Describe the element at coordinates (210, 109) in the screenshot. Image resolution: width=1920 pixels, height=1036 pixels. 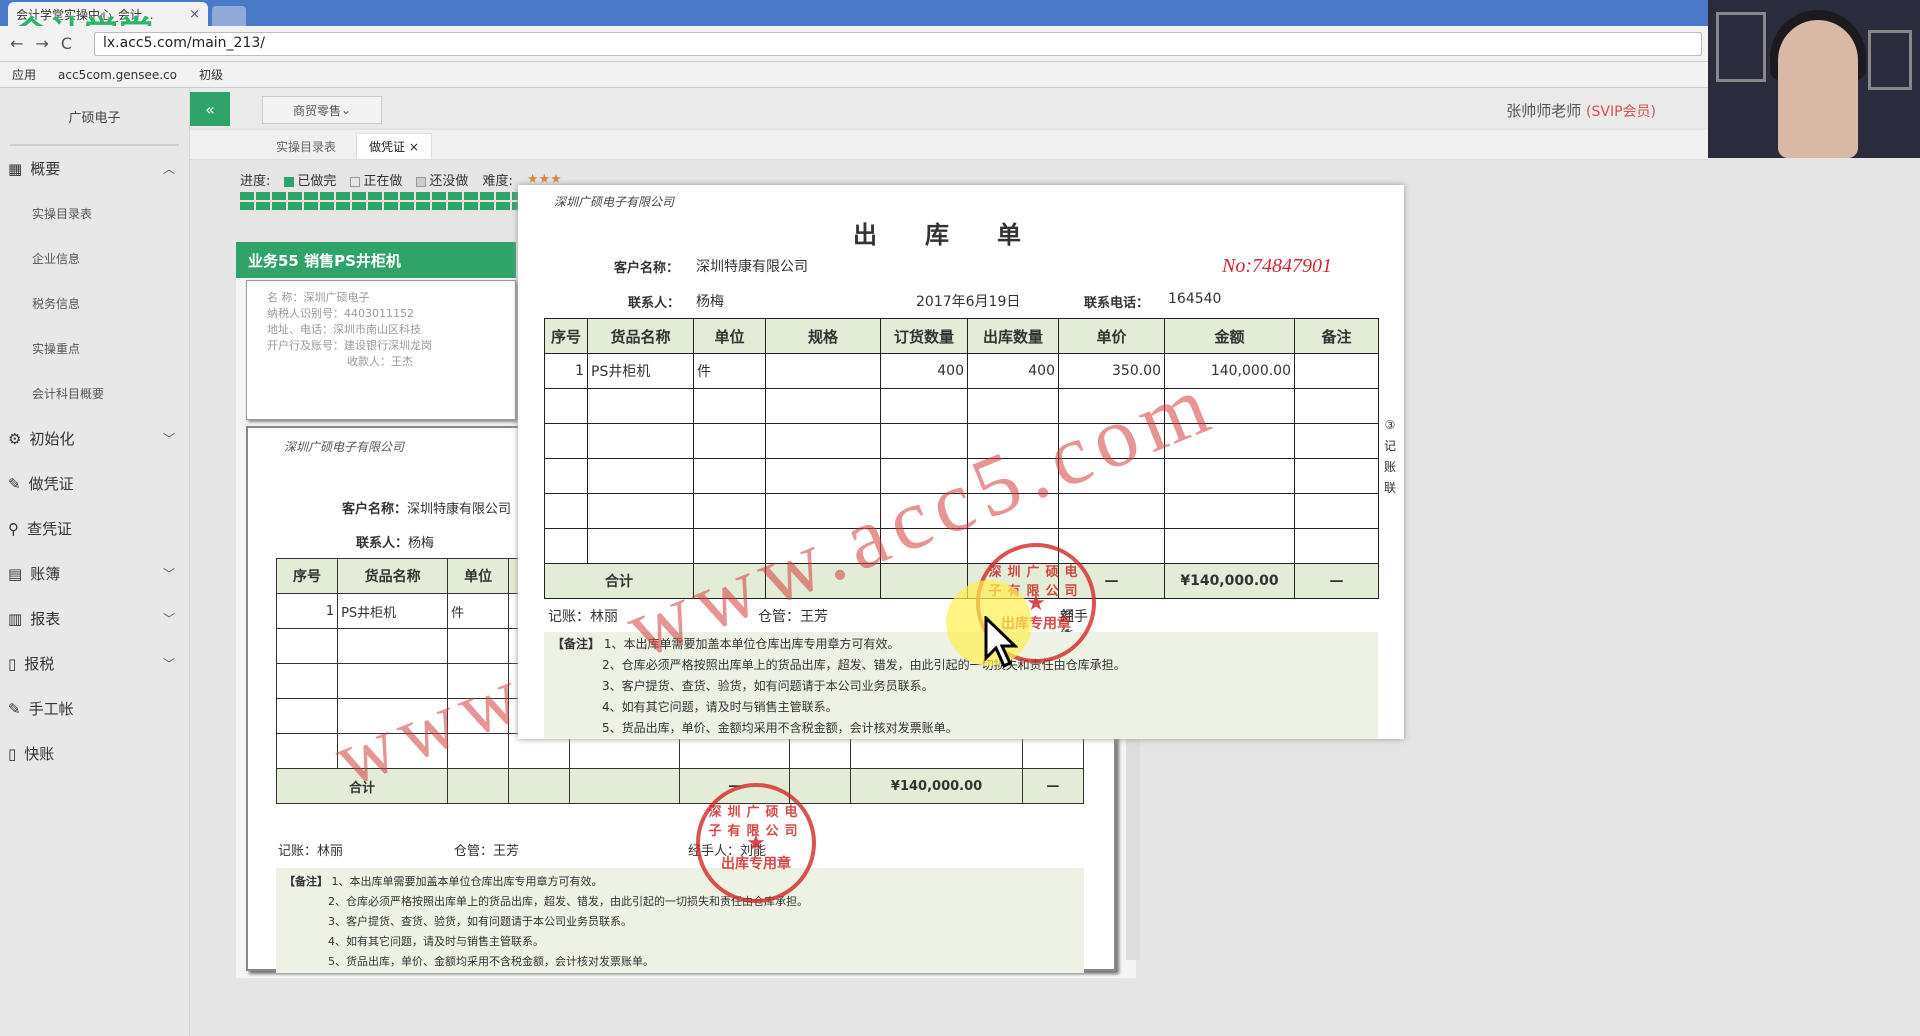
I see `collapse-button: «` at that location.